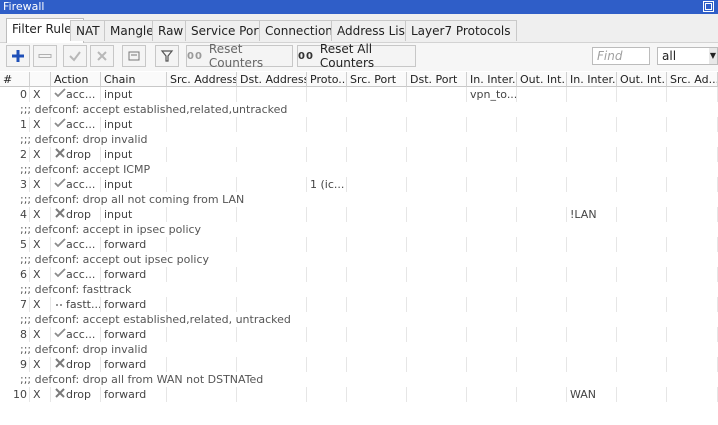 This screenshot has width=718, height=425. I want to click on col-header-src-port: Src. Port, so click(377, 79).